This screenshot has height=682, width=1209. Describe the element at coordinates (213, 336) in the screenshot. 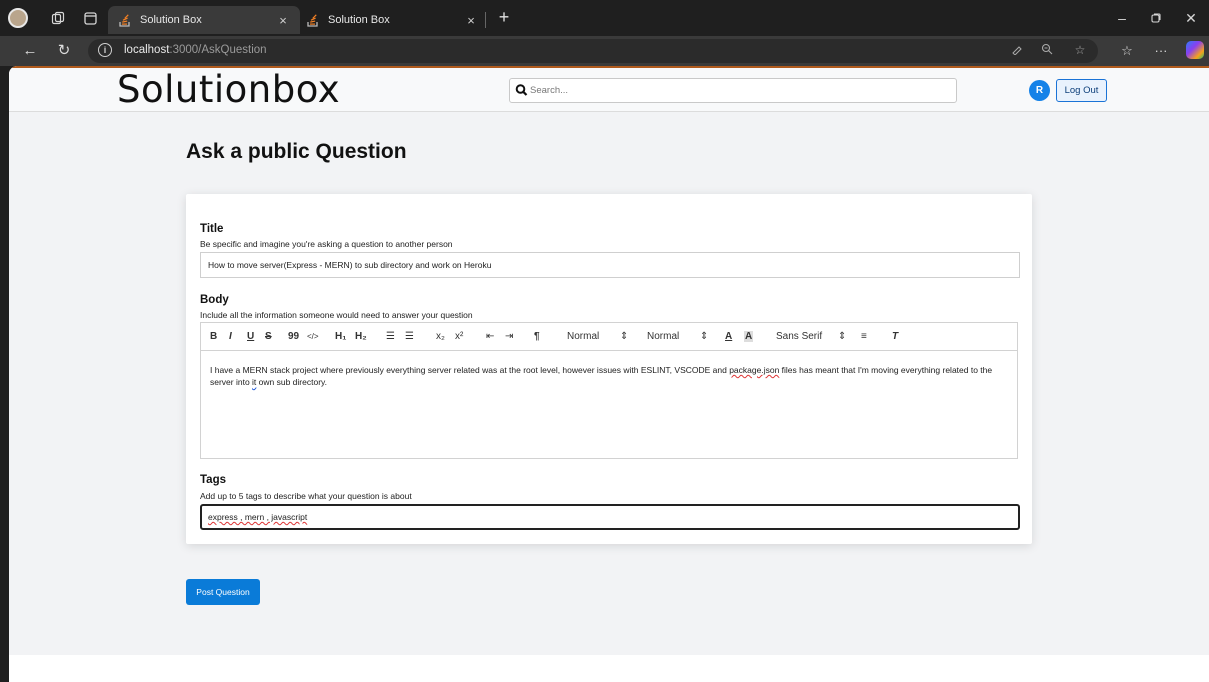

I see `bold-icon: B` at that location.